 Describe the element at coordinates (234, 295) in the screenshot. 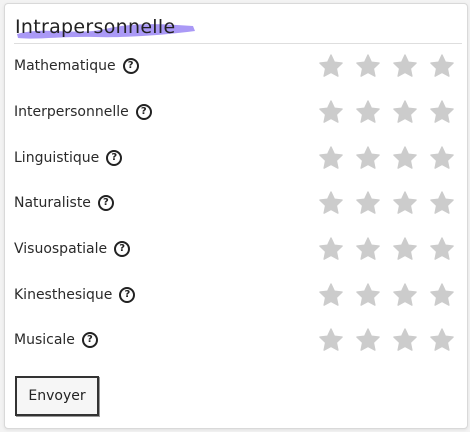

I see `rating-row-kinesthesique: Kinesthesique ?` at that location.